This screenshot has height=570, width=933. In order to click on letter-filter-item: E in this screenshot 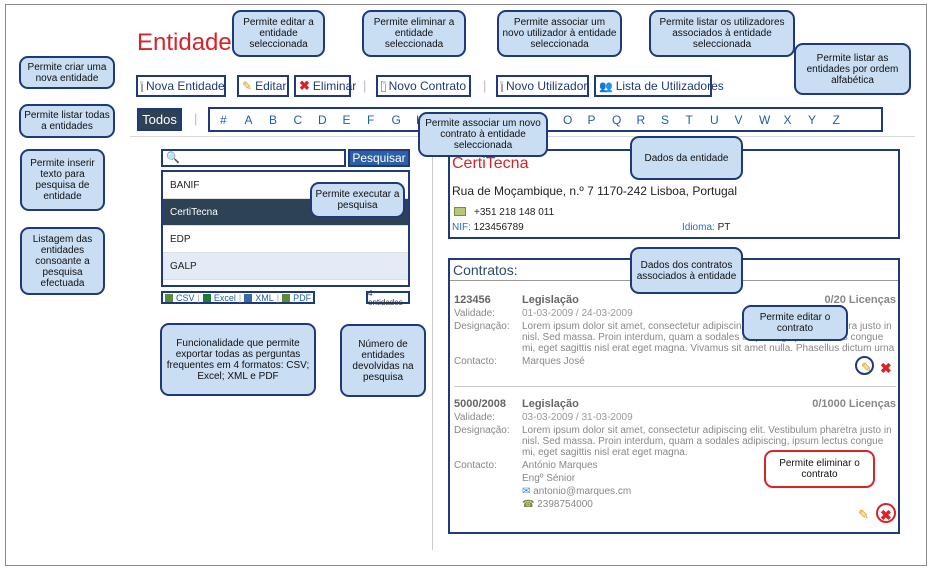, I will do `click(355, 120)`.